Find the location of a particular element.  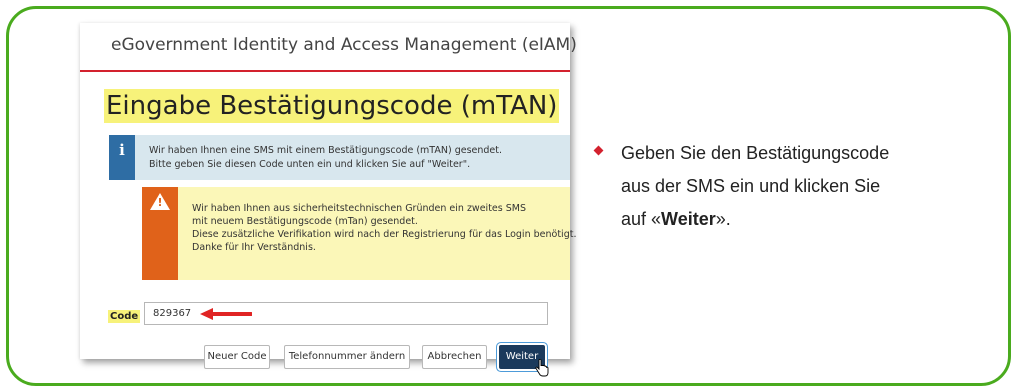

warning-line-4: Danke für Ihr Verständnis. is located at coordinates (254, 247).